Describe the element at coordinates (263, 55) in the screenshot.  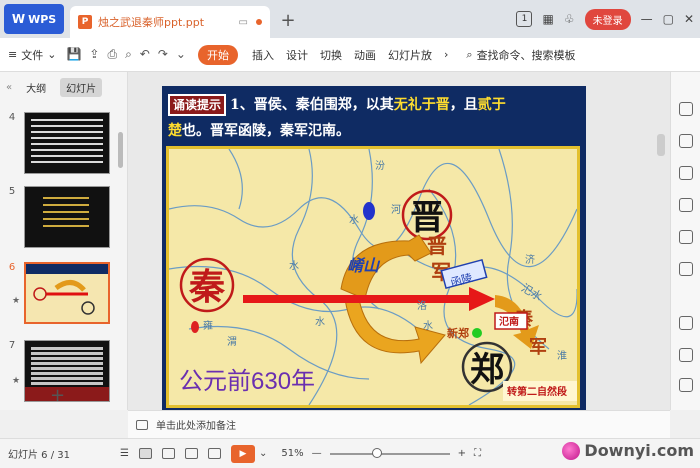
I see `tab-insert: 插入` at that location.